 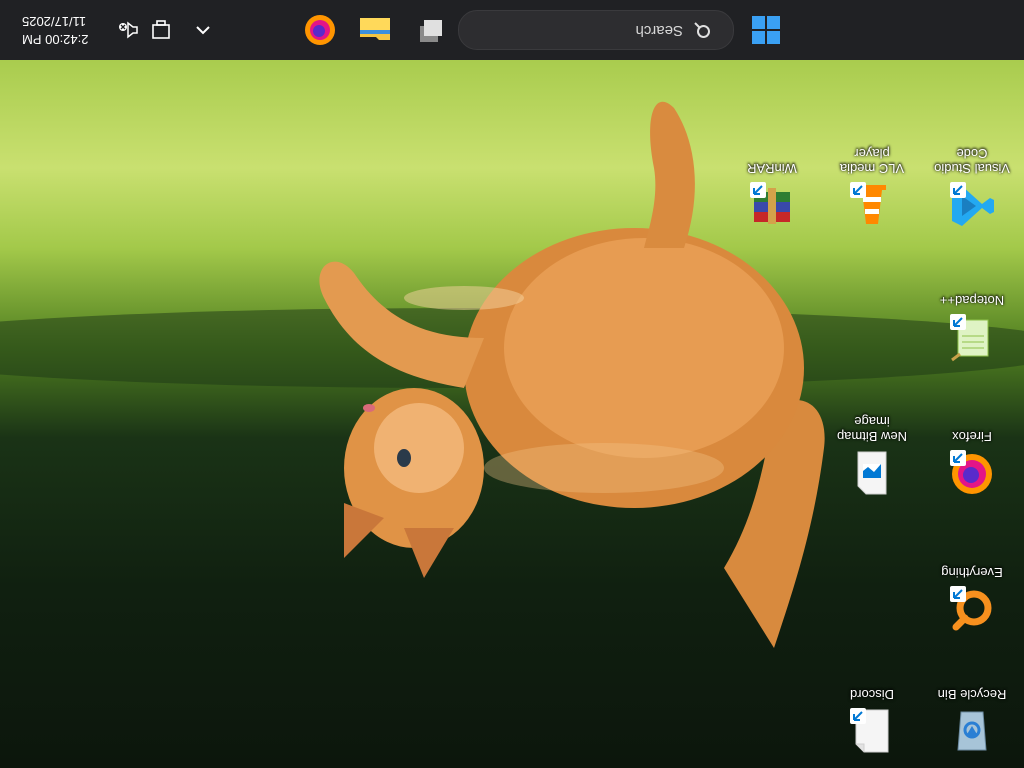 I want to click on volume-muted-icon, so click(x=128, y=30).